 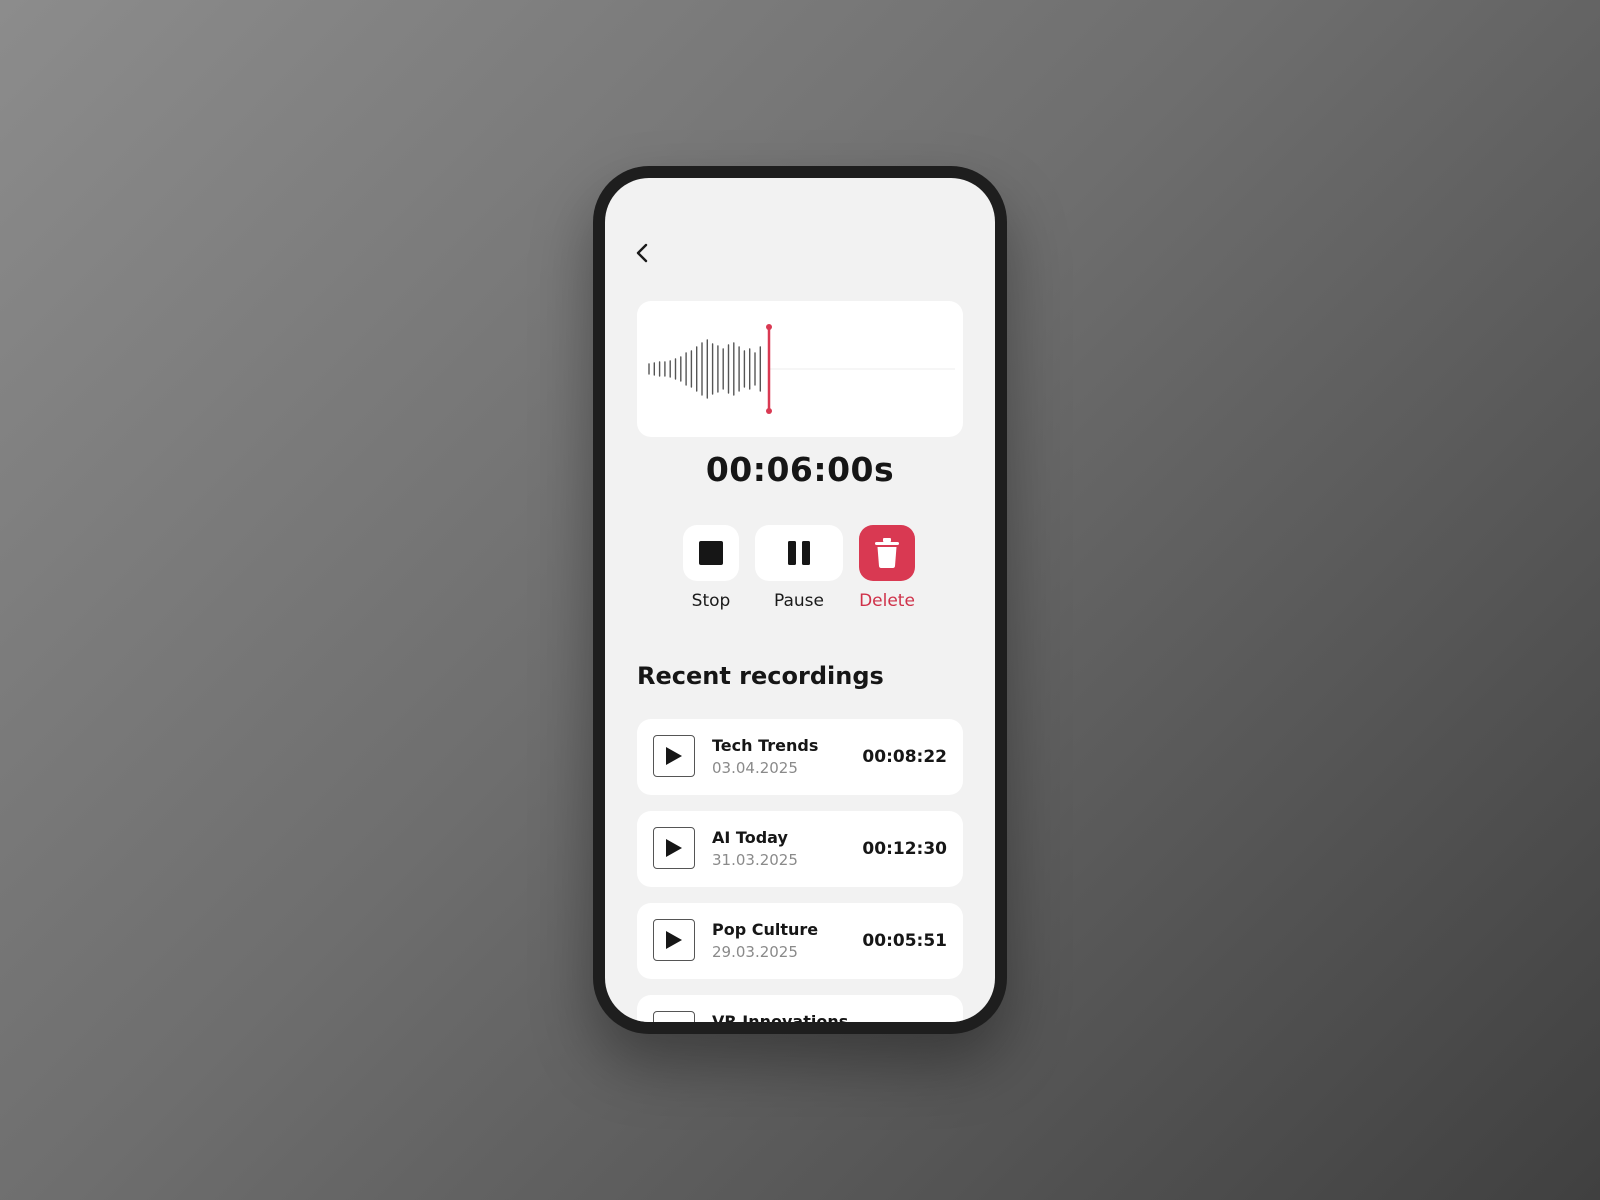 What do you see at coordinates (765, 745) in the screenshot?
I see `recording-name: Tech Trends` at bounding box center [765, 745].